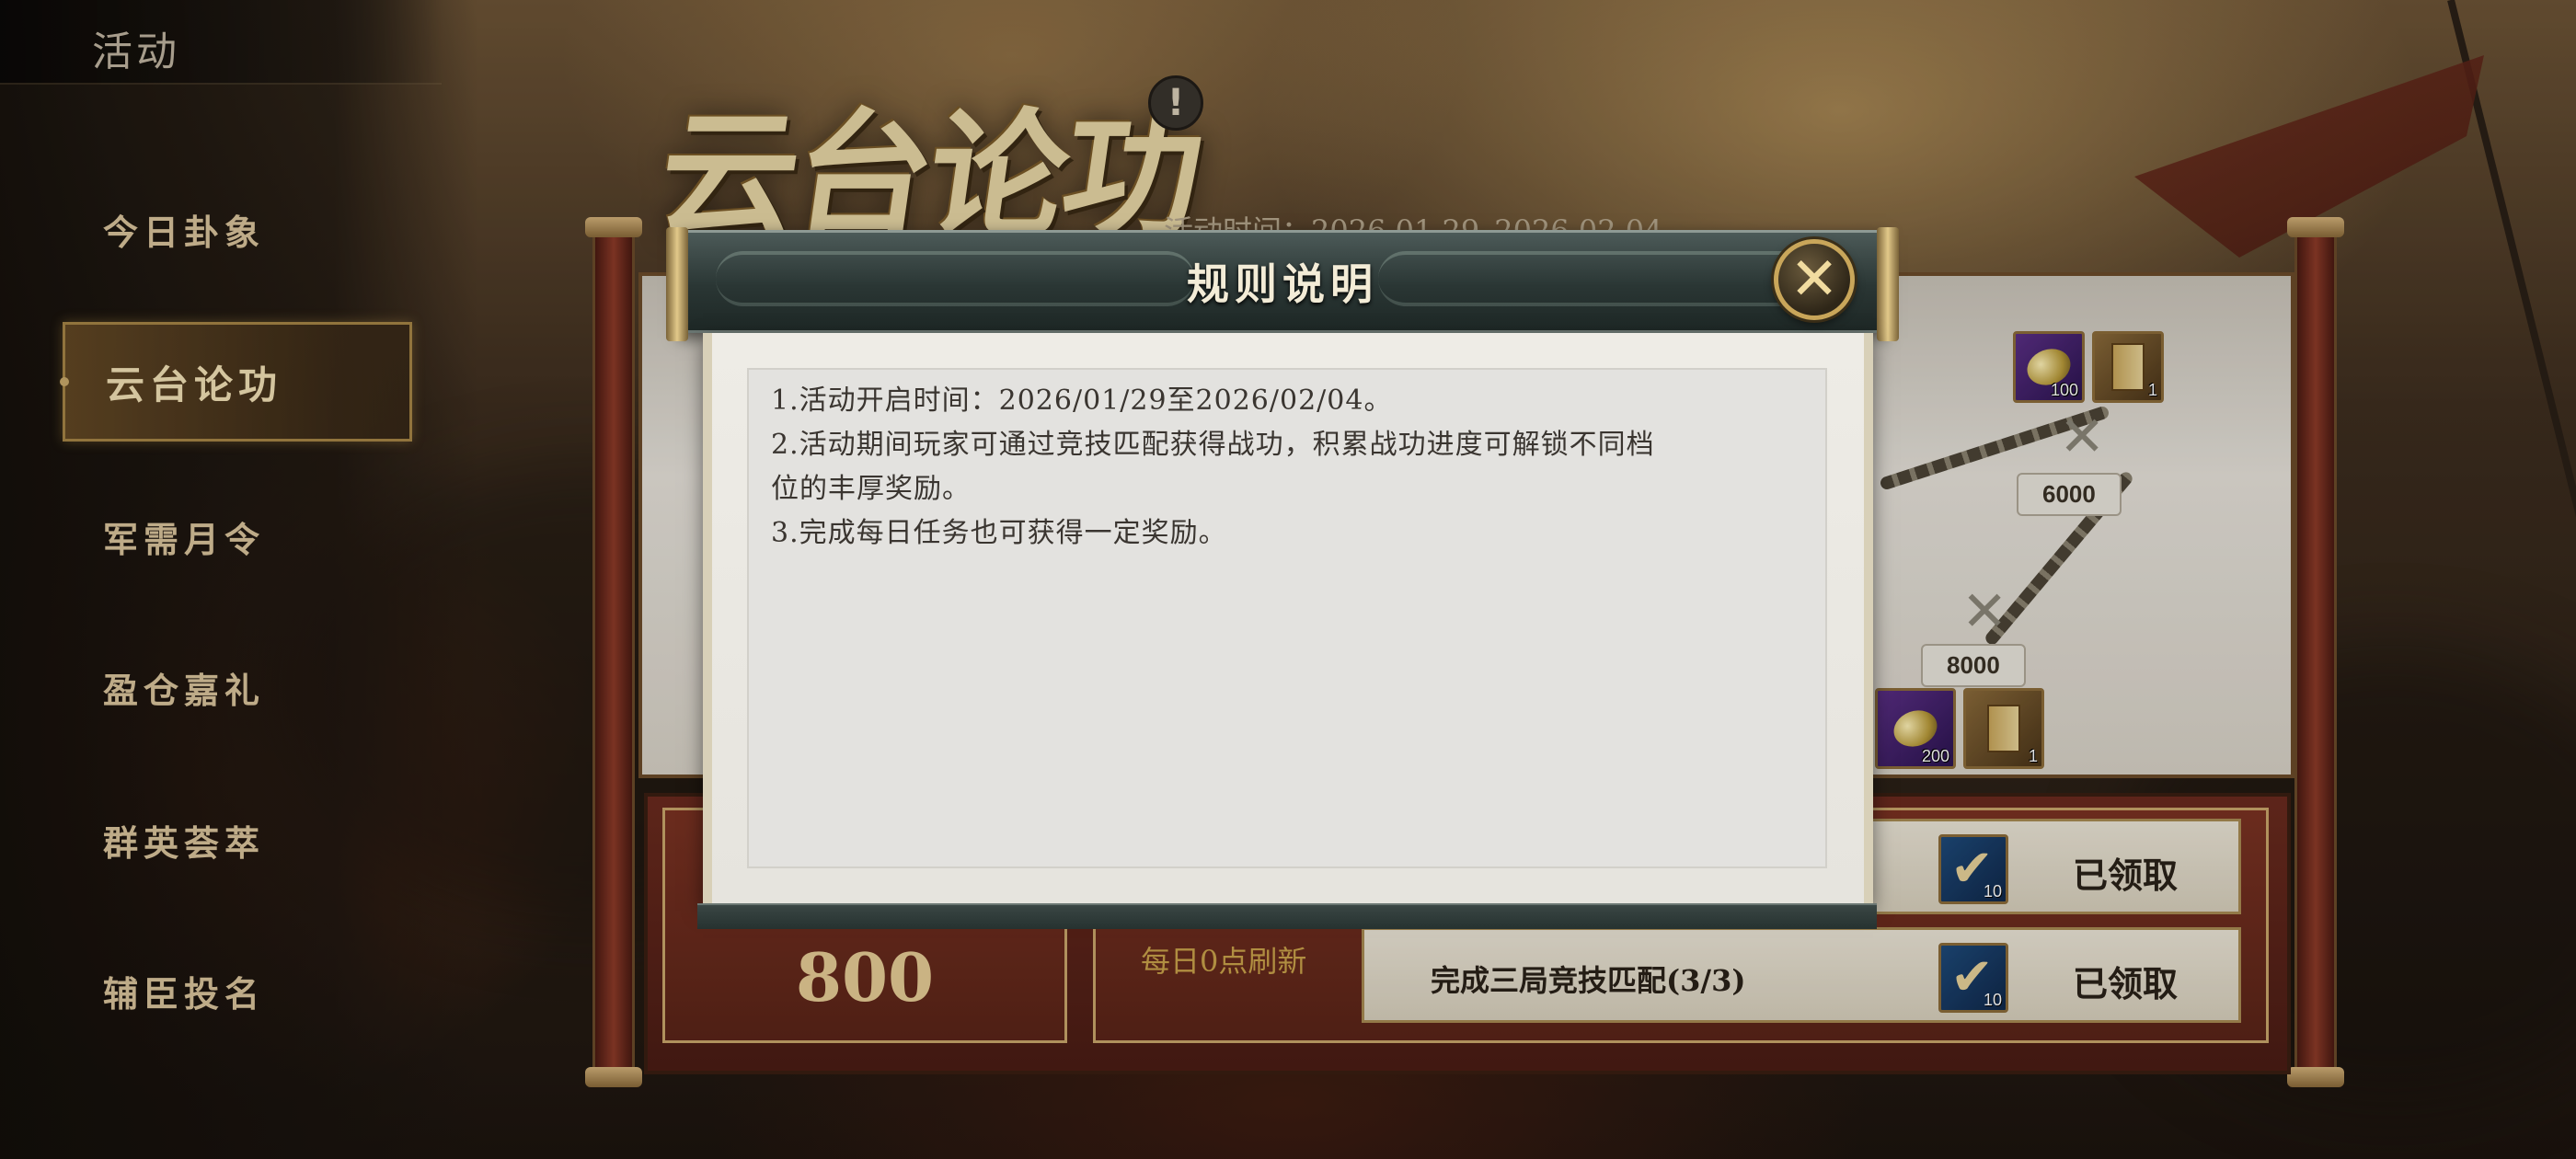  I want to click on sidebar-item-yuntai-merit: 云台论功, so click(236, 382).